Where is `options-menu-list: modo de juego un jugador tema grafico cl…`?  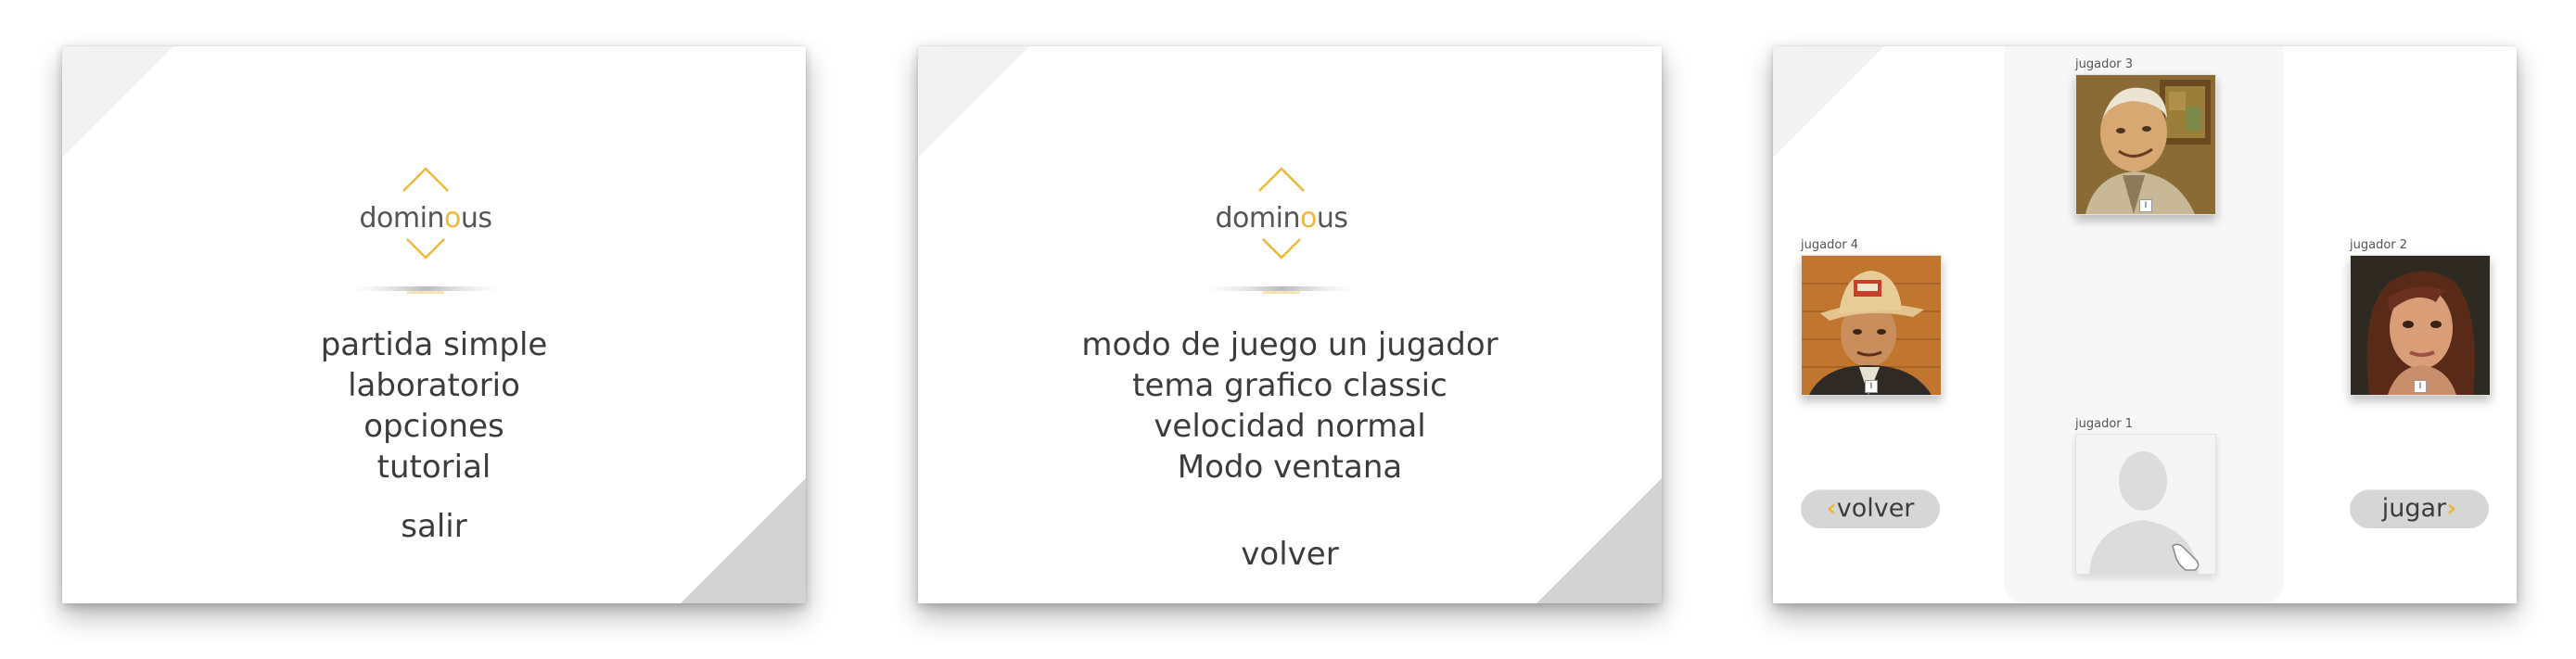
options-menu-list: modo de juego un jugador tema grafico cl… is located at coordinates (1290, 406).